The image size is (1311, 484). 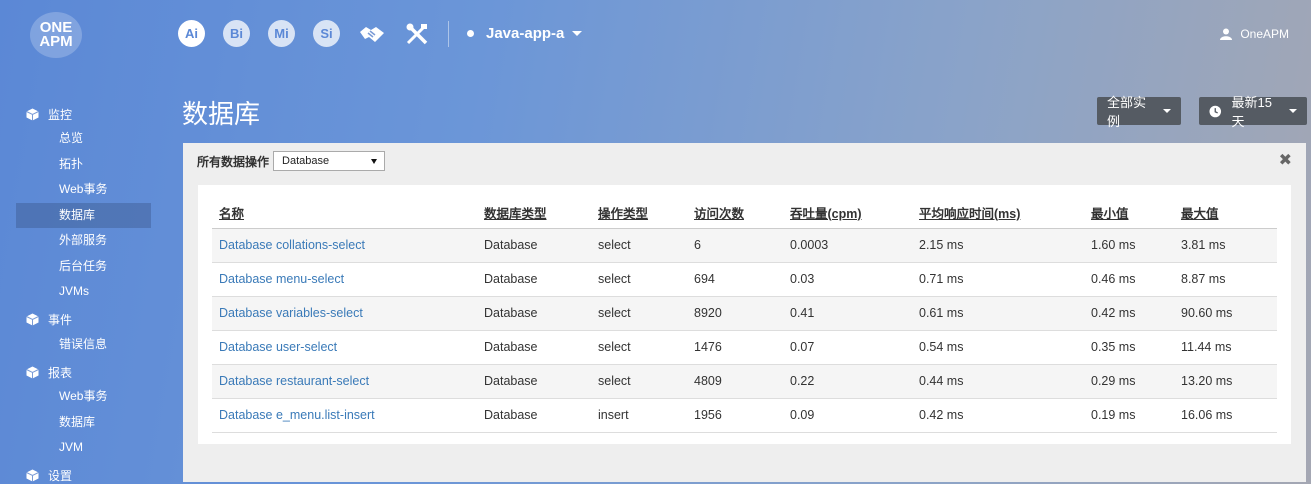 What do you see at coordinates (1129, 279) in the screenshot?
I see `row-min: 0.46 ms` at bounding box center [1129, 279].